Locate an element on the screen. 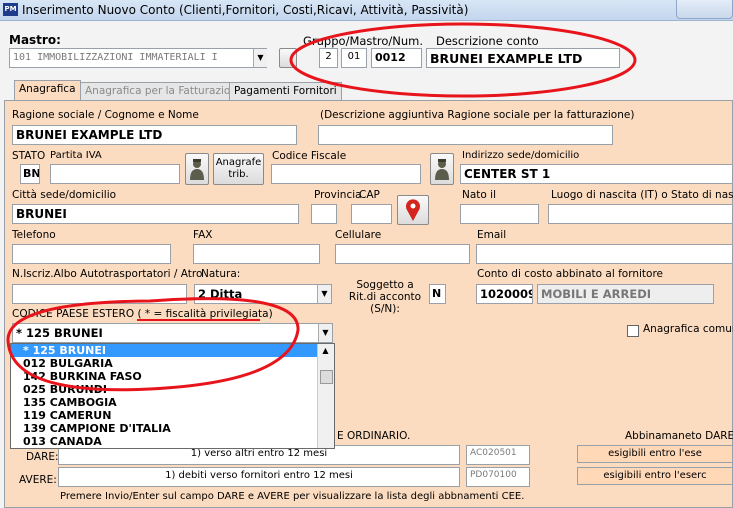  annotation-ellipse-top is located at coordinates (463, 60).